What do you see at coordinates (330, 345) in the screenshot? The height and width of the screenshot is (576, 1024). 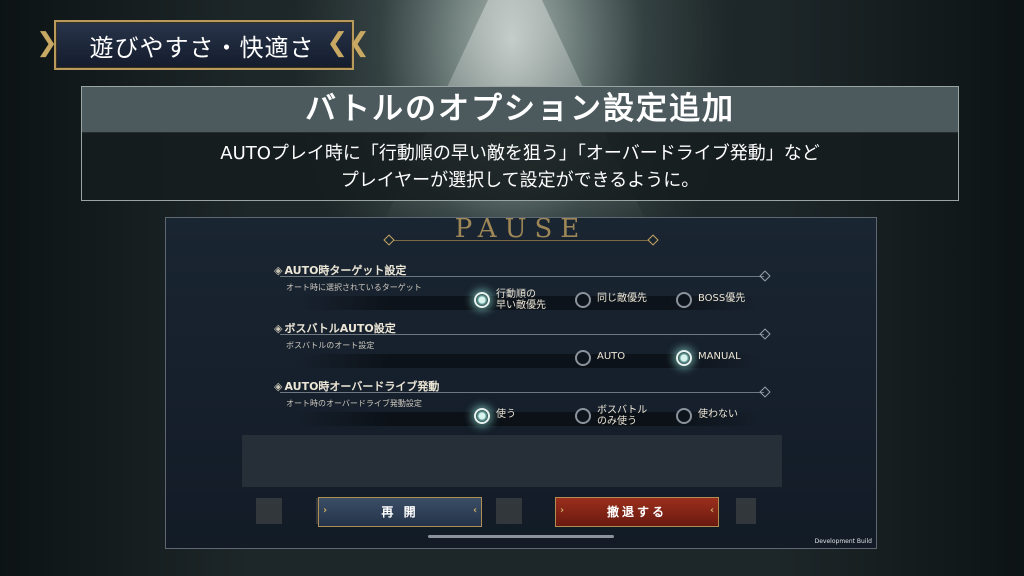 I see `section-subtitle: ボスバトルのオート設定` at bounding box center [330, 345].